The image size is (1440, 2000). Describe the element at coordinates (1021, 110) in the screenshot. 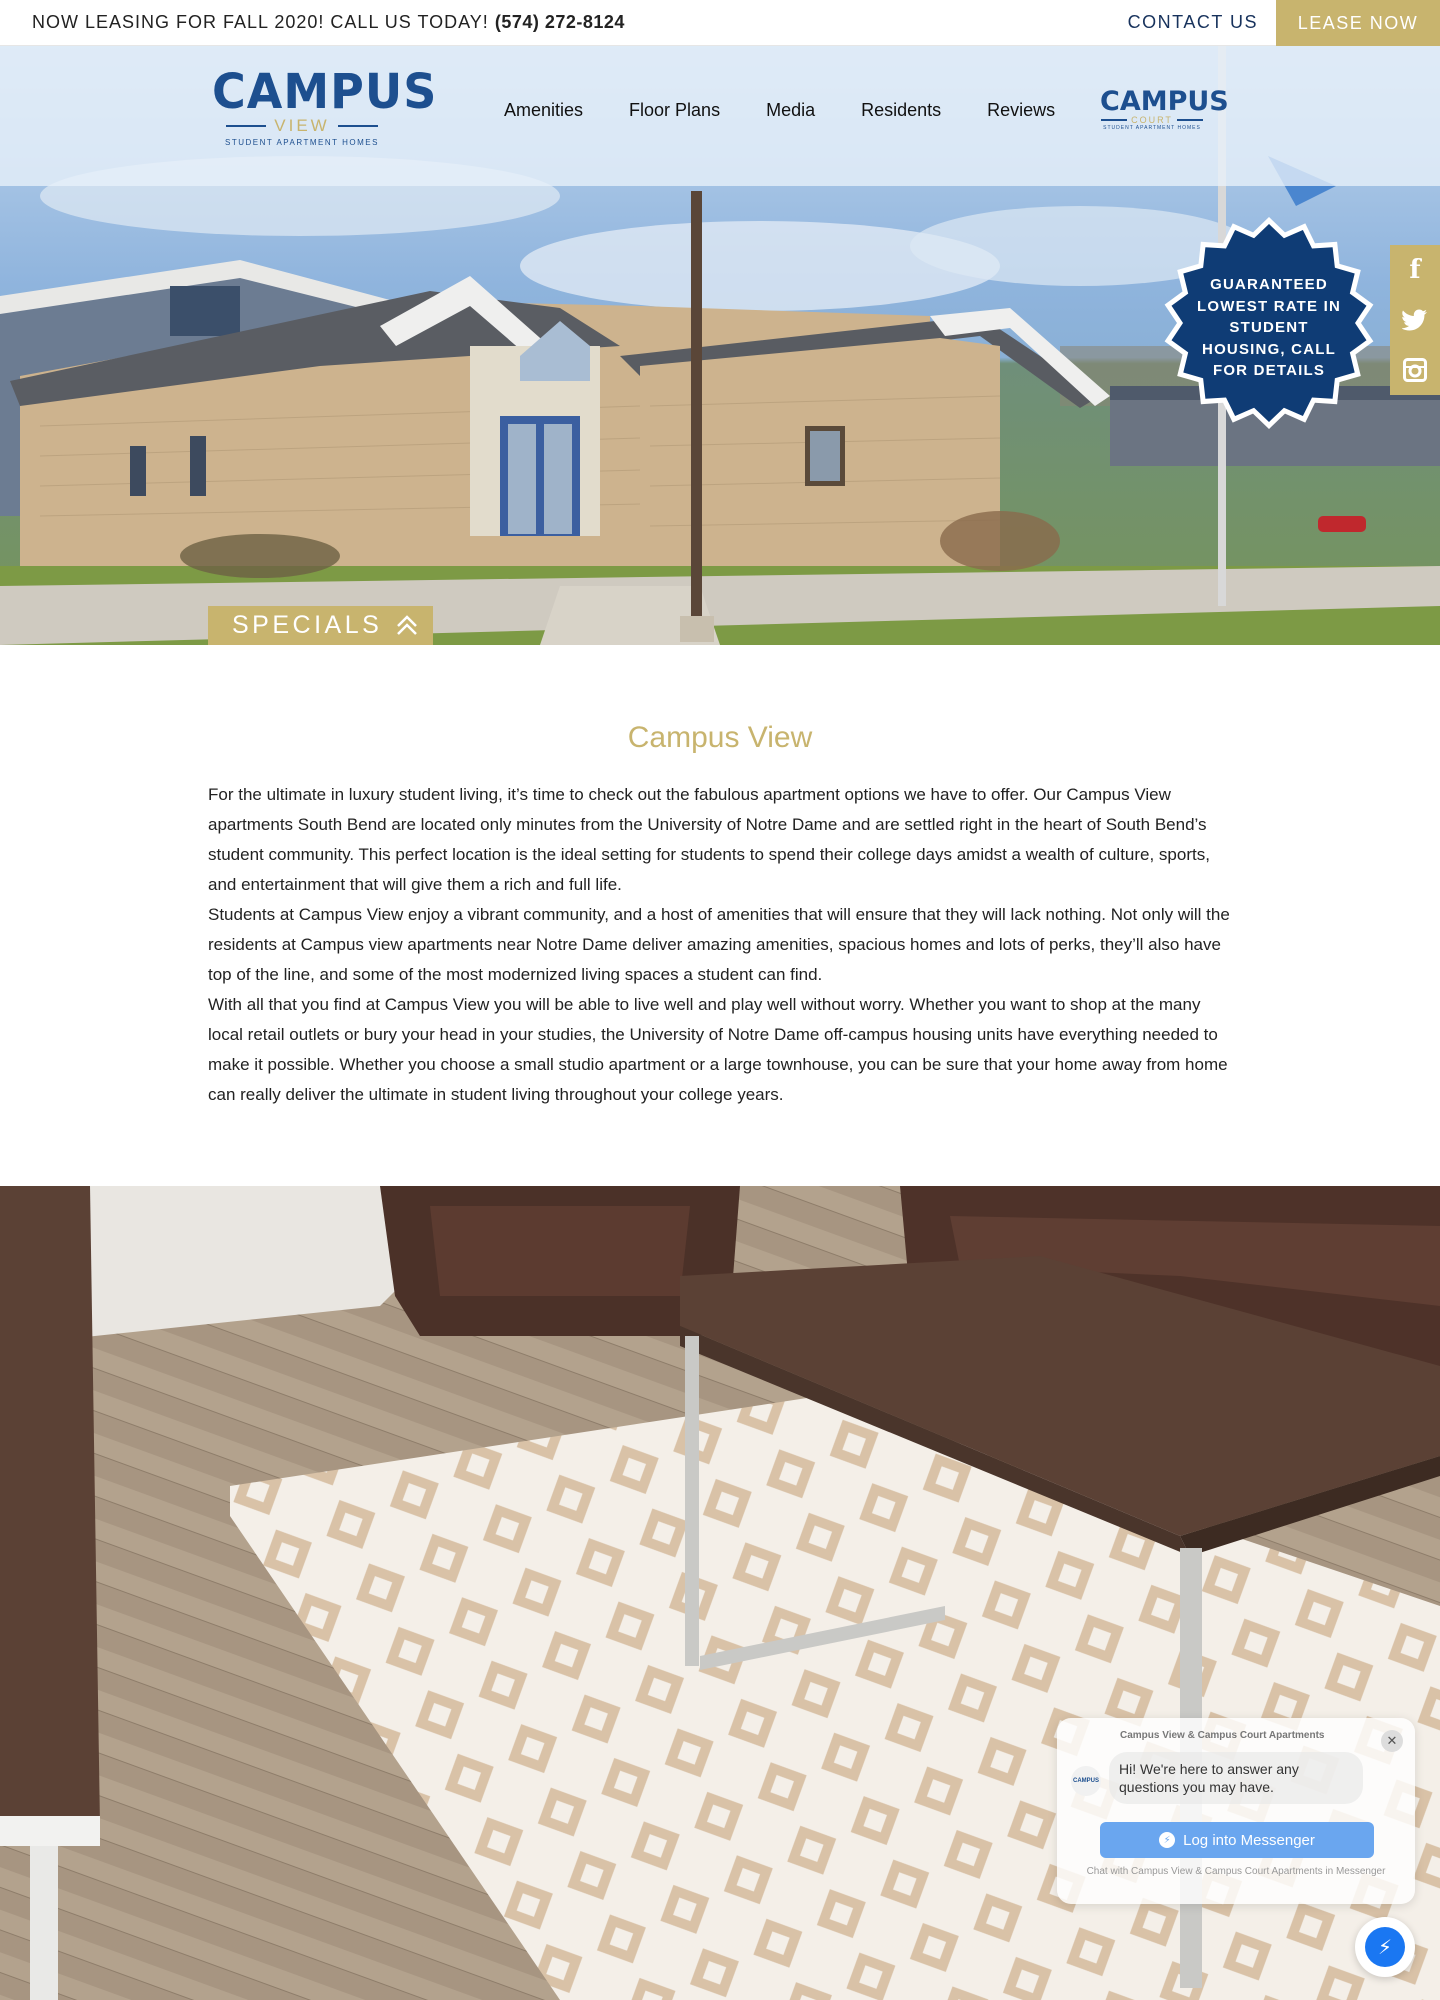

I see `nav-item-reviews: Reviews` at that location.